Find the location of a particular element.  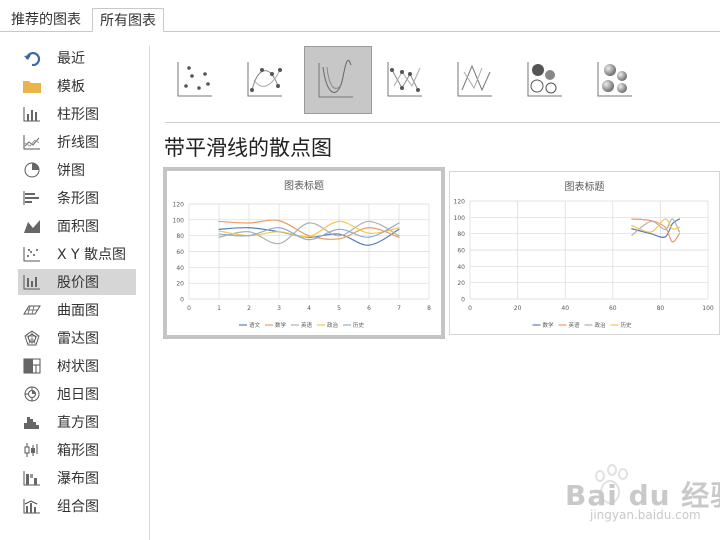

waterfall-icon is located at coordinates (32, 478).